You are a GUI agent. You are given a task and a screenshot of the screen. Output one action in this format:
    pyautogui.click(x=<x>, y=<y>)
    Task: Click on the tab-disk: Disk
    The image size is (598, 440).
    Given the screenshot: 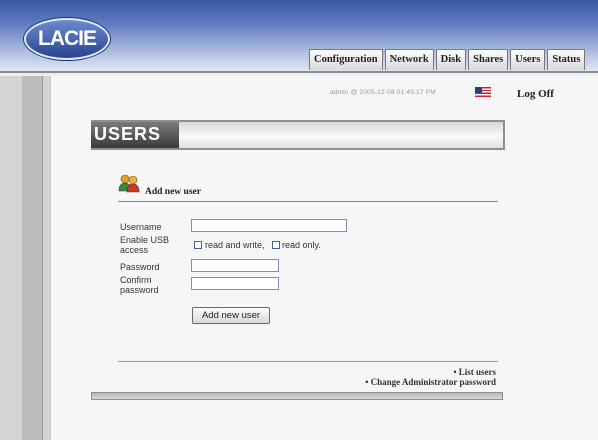 What is the action you would take?
    pyautogui.click(x=451, y=59)
    